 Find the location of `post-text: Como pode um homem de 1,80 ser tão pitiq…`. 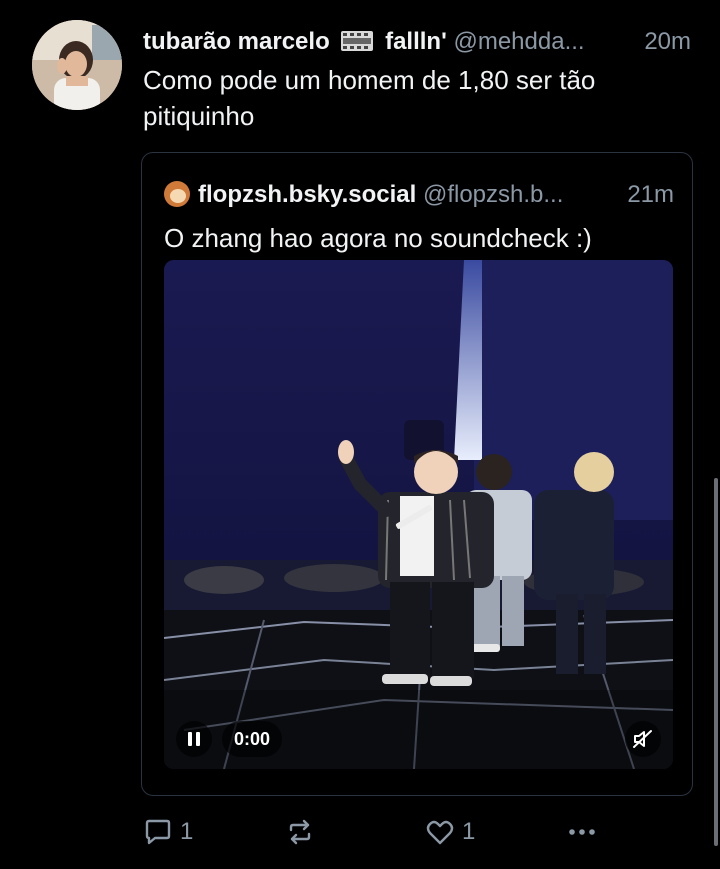

post-text: Como pode um homem de 1,80 ser tão pitiq… is located at coordinates (369, 98).